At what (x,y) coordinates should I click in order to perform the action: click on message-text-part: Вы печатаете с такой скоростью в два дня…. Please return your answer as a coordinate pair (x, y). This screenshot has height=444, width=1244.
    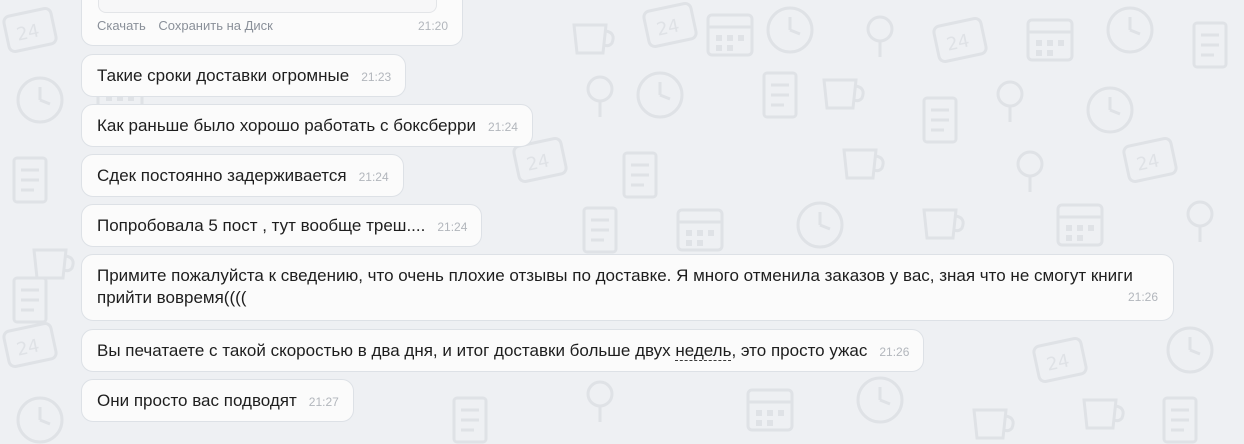
    Looking at the image, I should click on (386, 350).